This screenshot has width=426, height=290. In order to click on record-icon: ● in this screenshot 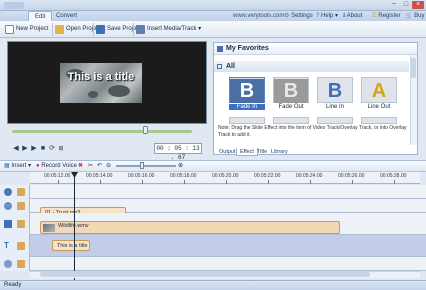, I will do `click(38, 166)`.